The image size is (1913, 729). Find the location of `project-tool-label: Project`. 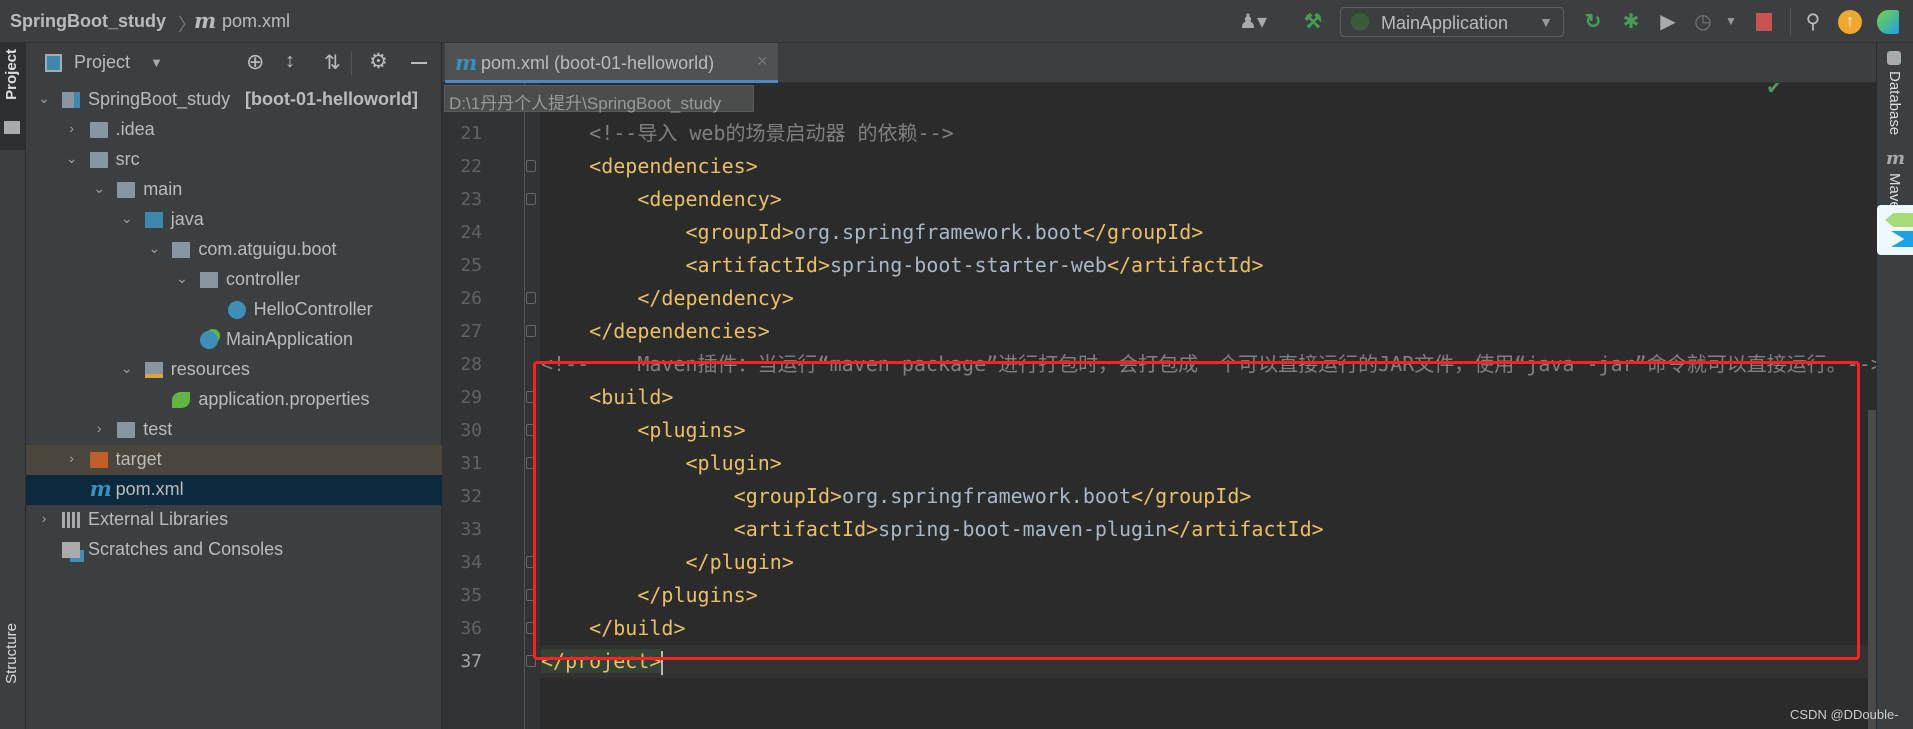

project-tool-label: Project is located at coordinates (11, 74).